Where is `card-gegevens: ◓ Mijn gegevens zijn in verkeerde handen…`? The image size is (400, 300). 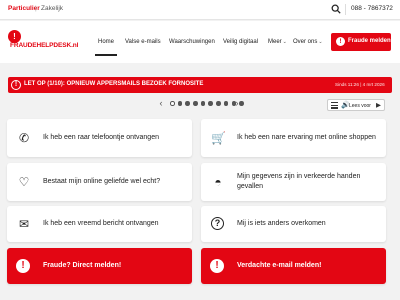
card-gegevens: ◓ Mijn gegevens zijn in verkeerde handen… is located at coordinates (293, 182).